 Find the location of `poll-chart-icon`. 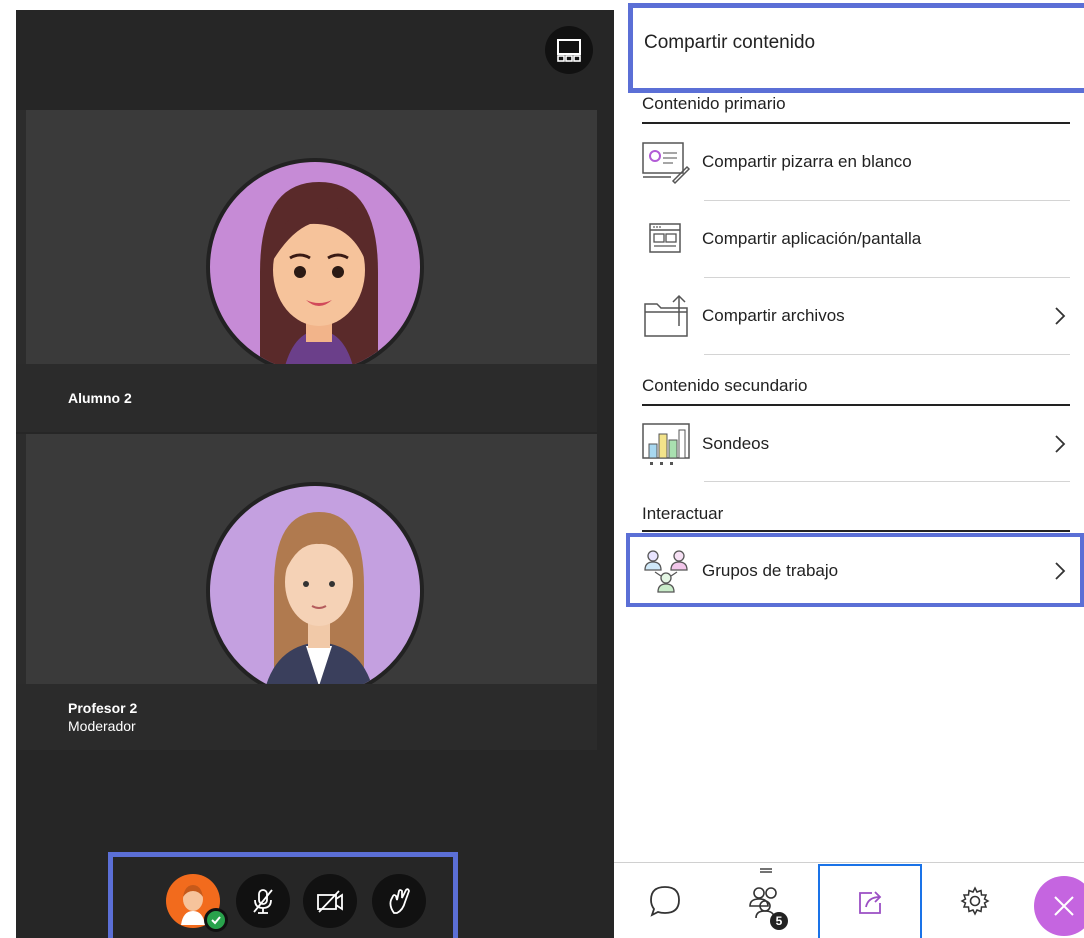

poll-chart-icon is located at coordinates (666, 444).